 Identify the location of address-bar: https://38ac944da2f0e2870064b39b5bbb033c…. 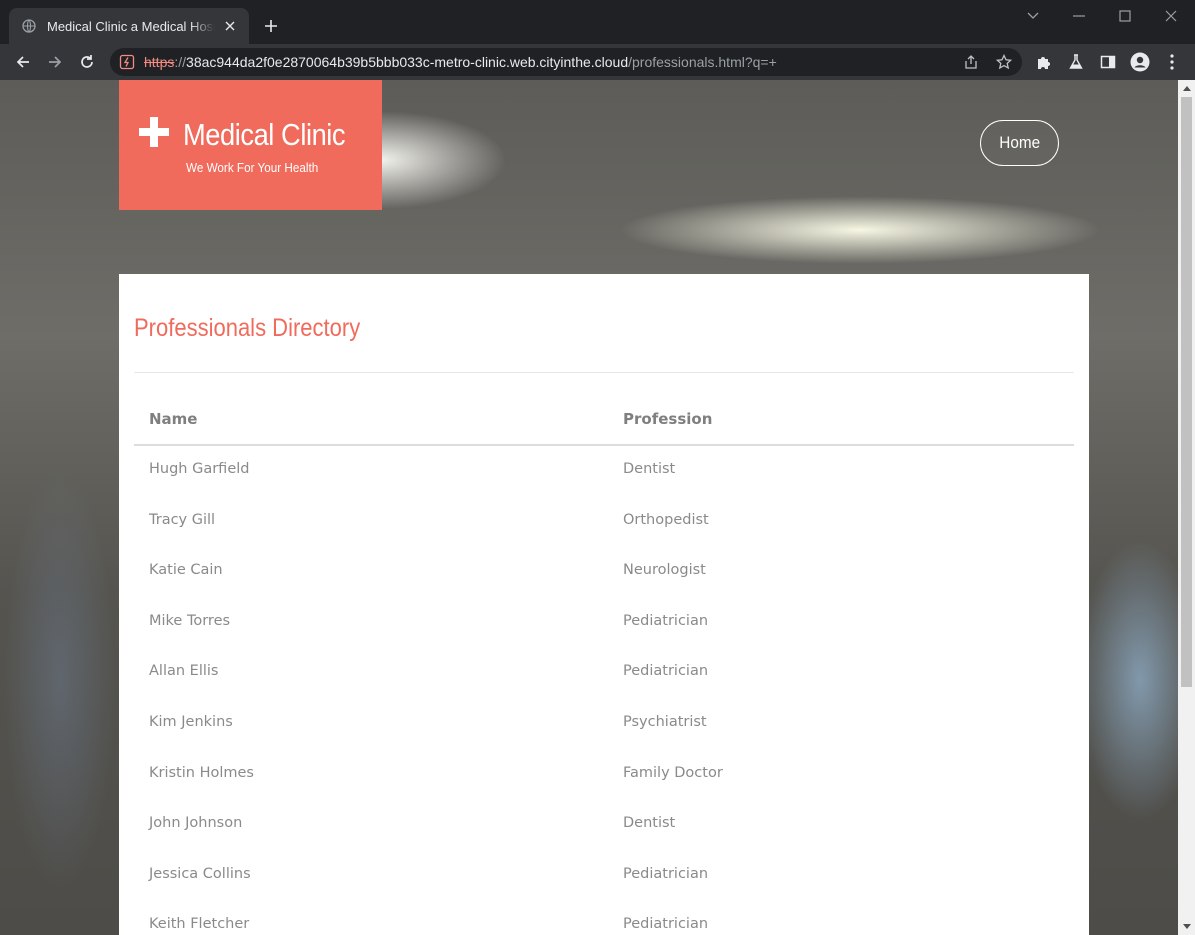
(566, 62).